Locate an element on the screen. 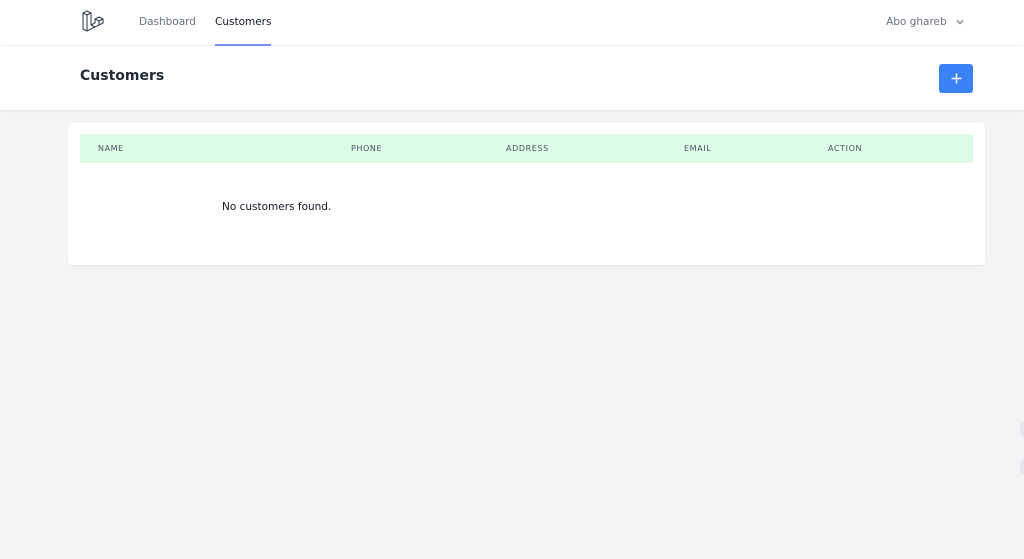 The width and height of the screenshot is (1024, 559). top-navigation: Dashboard Customers Abo ghareb is located at coordinates (512, 23).